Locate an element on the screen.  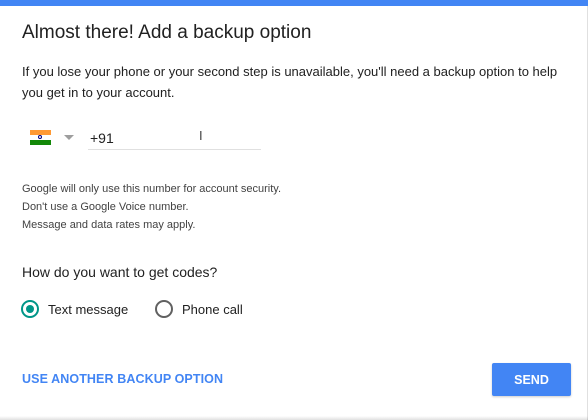
send-button: SEND is located at coordinates (531, 379).